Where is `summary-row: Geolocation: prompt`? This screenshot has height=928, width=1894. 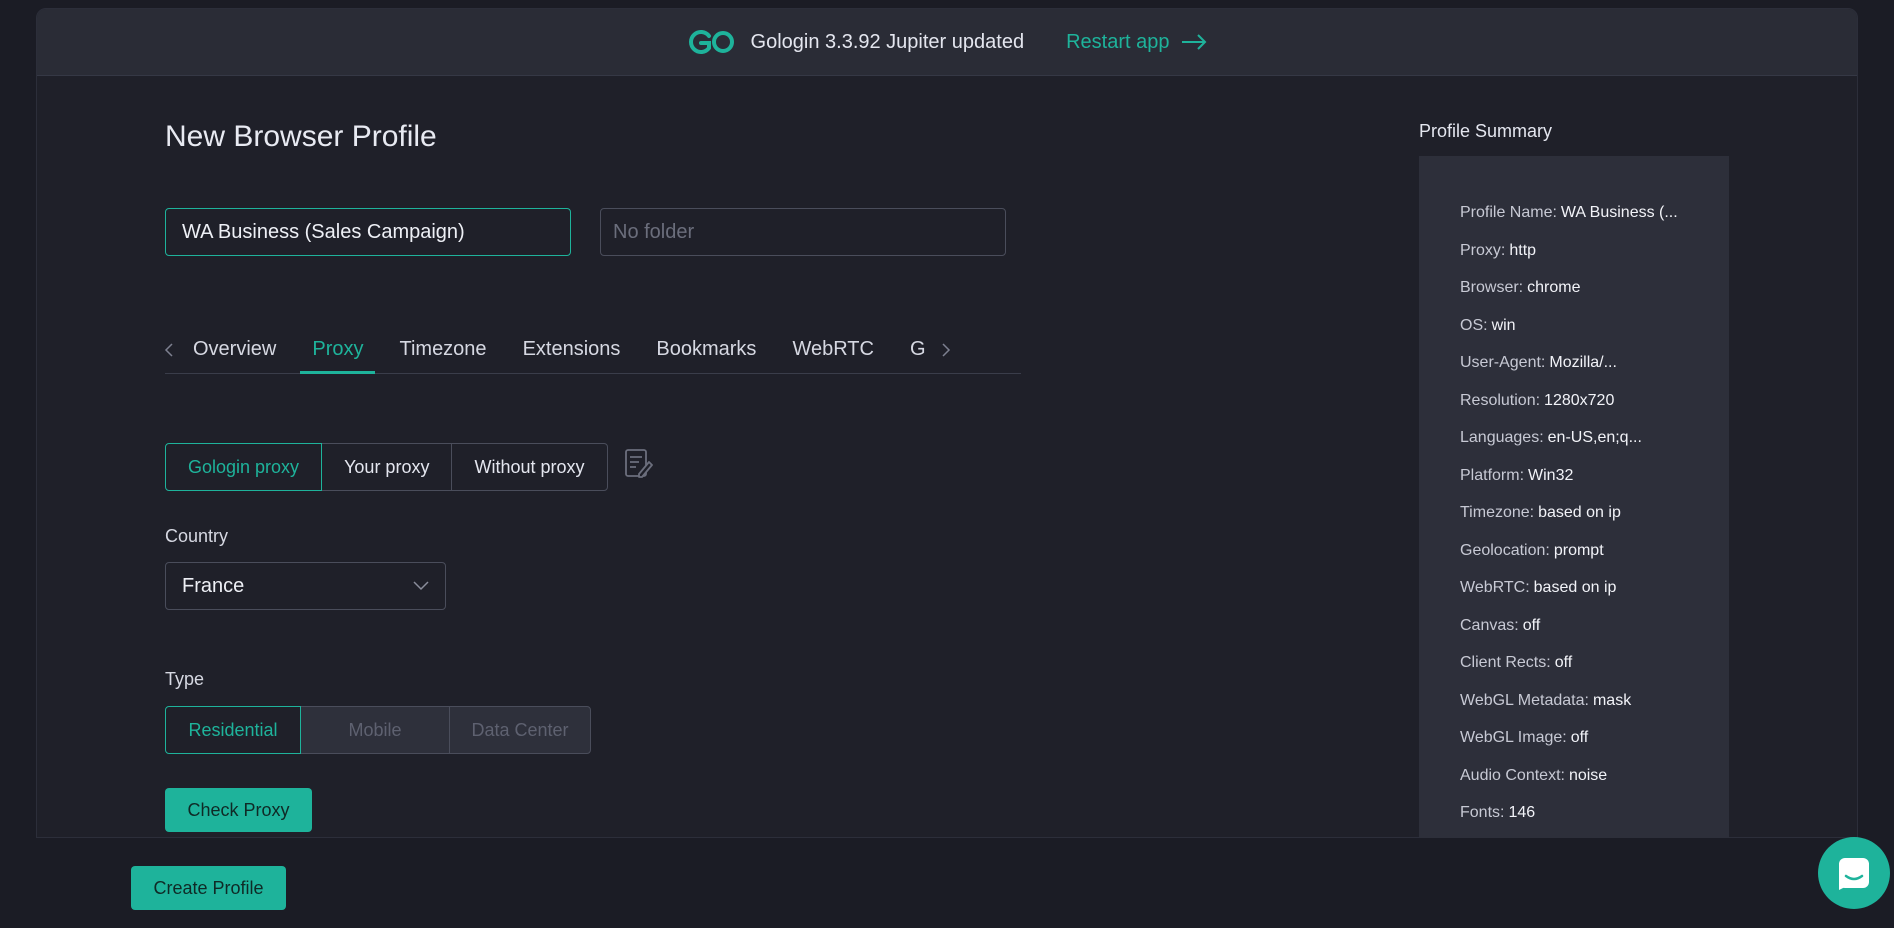
summary-row: Geolocation: prompt is located at coordinates (1532, 550).